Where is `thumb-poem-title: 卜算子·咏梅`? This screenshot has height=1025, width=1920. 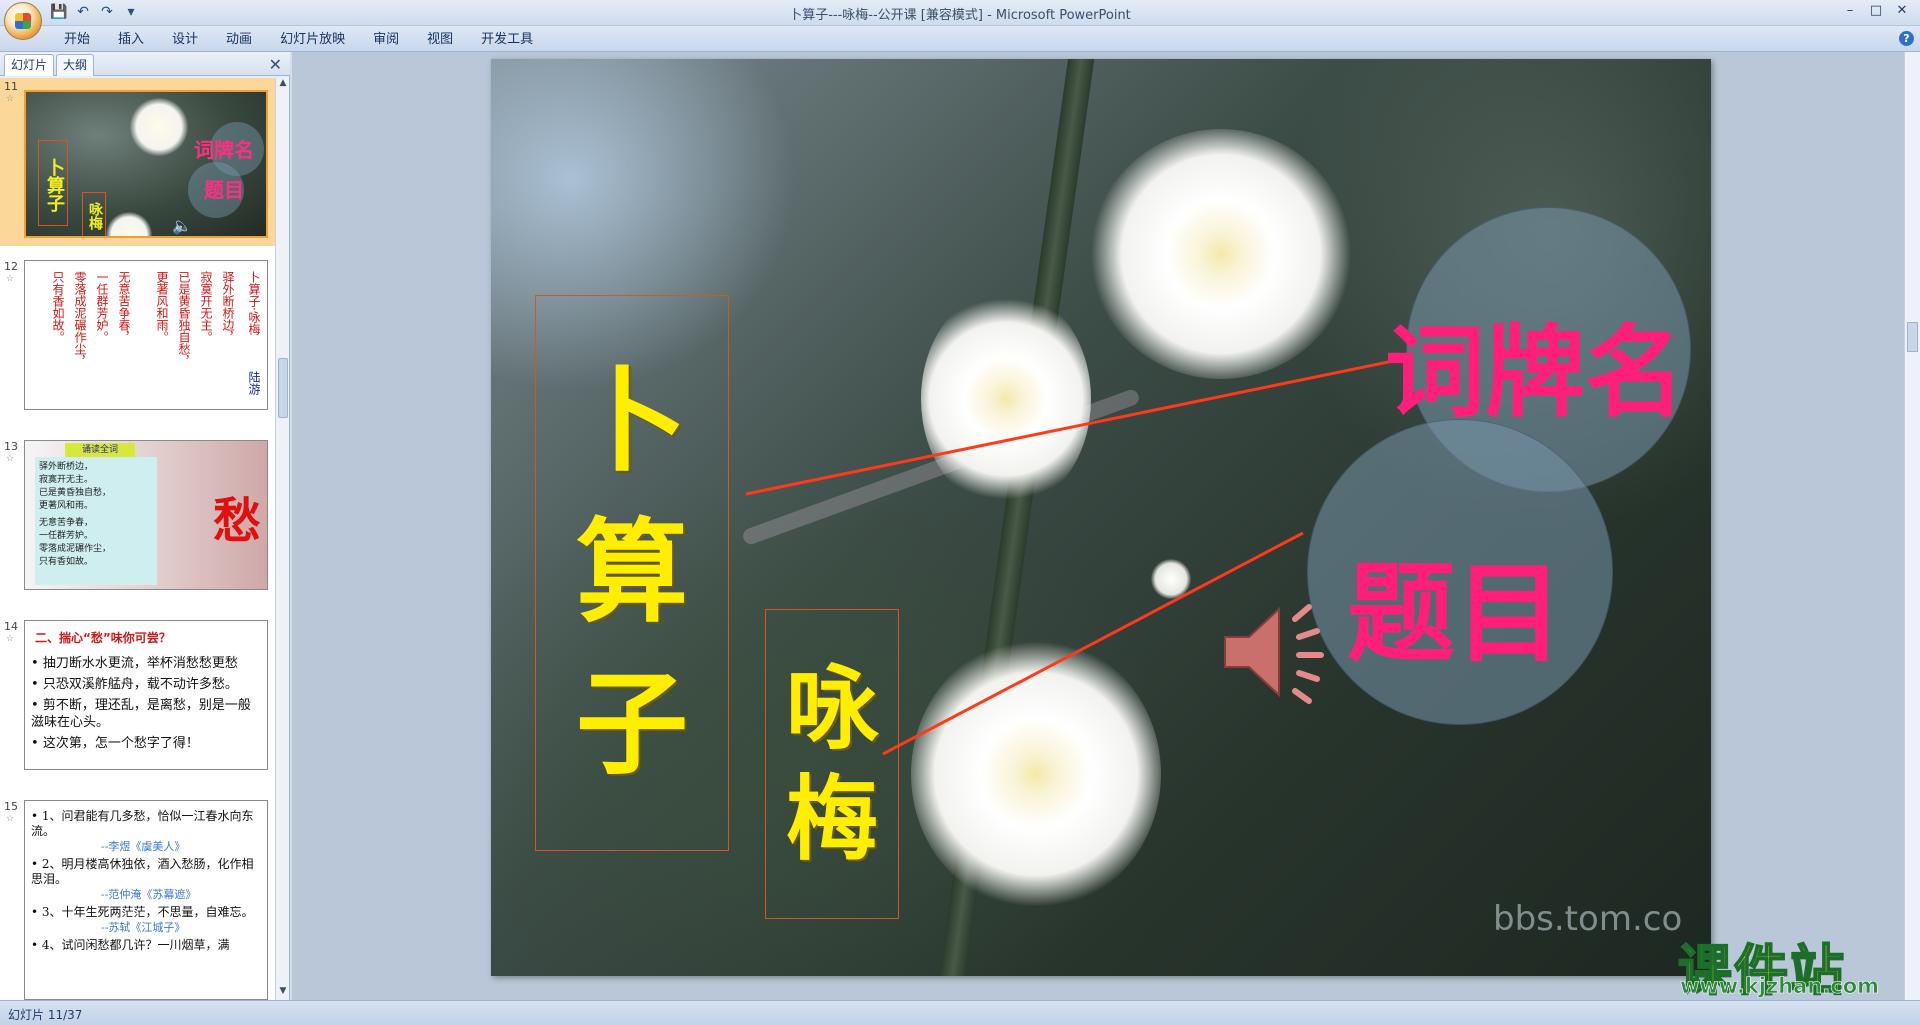 thumb-poem-title: 卜算子·咏梅 is located at coordinates (254, 303).